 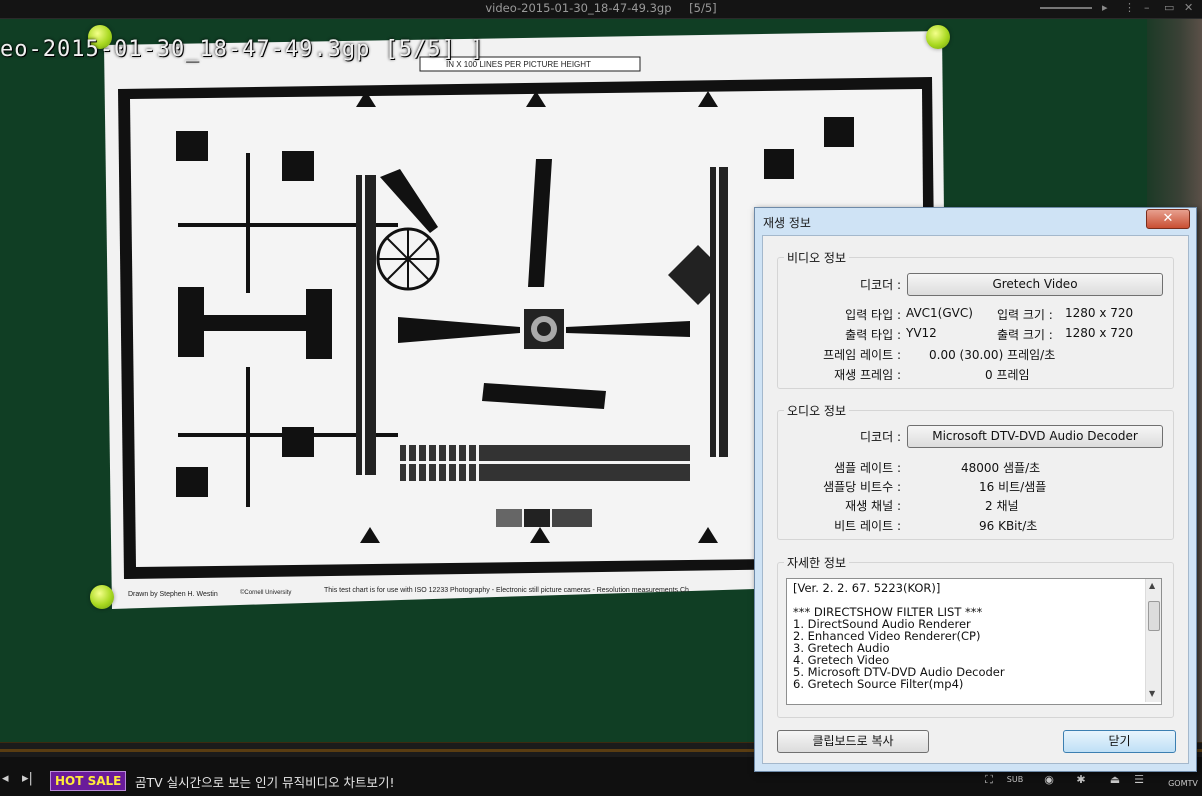 What do you see at coordinates (1099, 313) in the screenshot?
I see `input-size-value: 1280 x 720` at bounding box center [1099, 313].